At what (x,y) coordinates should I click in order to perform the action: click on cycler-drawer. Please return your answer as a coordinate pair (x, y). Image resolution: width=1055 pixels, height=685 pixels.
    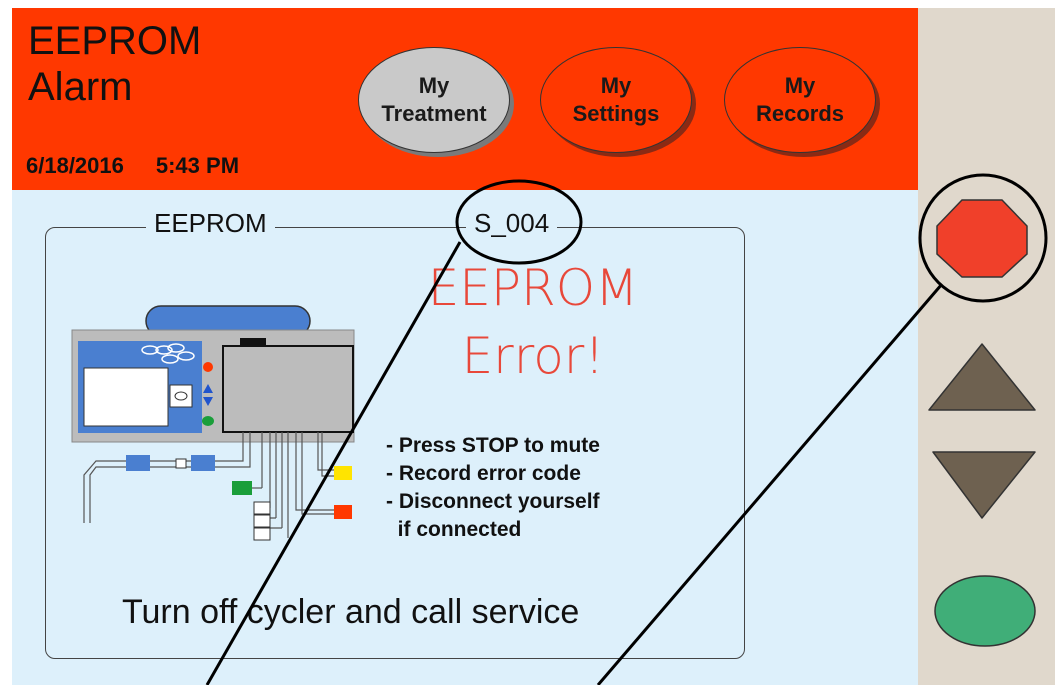
    Looking at the image, I should click on (288, 389).